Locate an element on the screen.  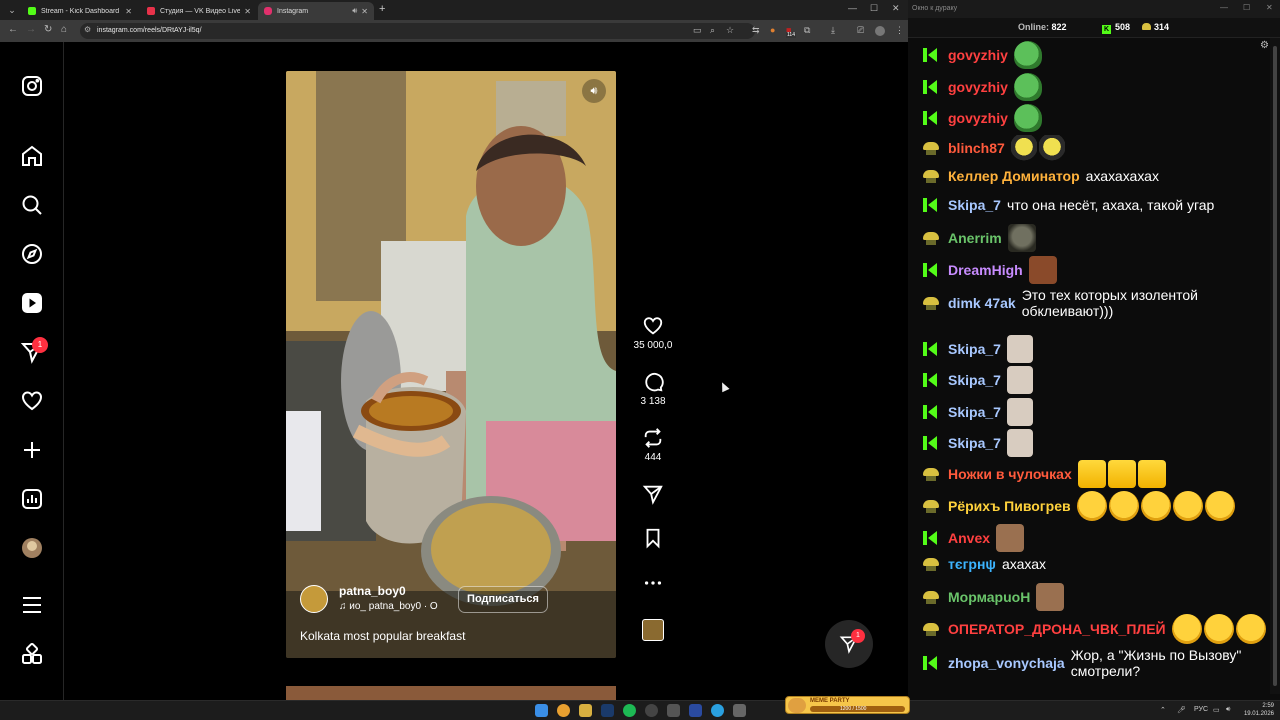
more-options-button is located at coordinates (653, 583).